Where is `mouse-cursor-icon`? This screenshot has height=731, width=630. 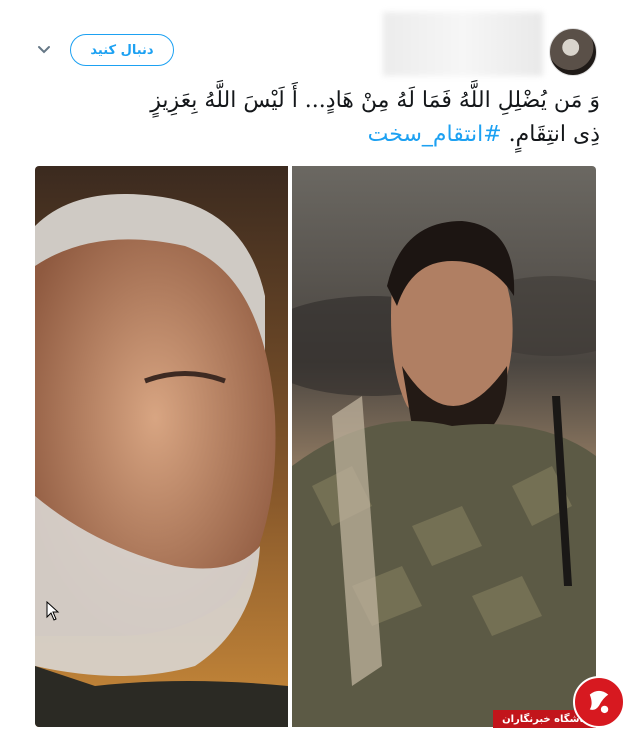 mouse-cursor-icon is located at coordinates (53, 611).